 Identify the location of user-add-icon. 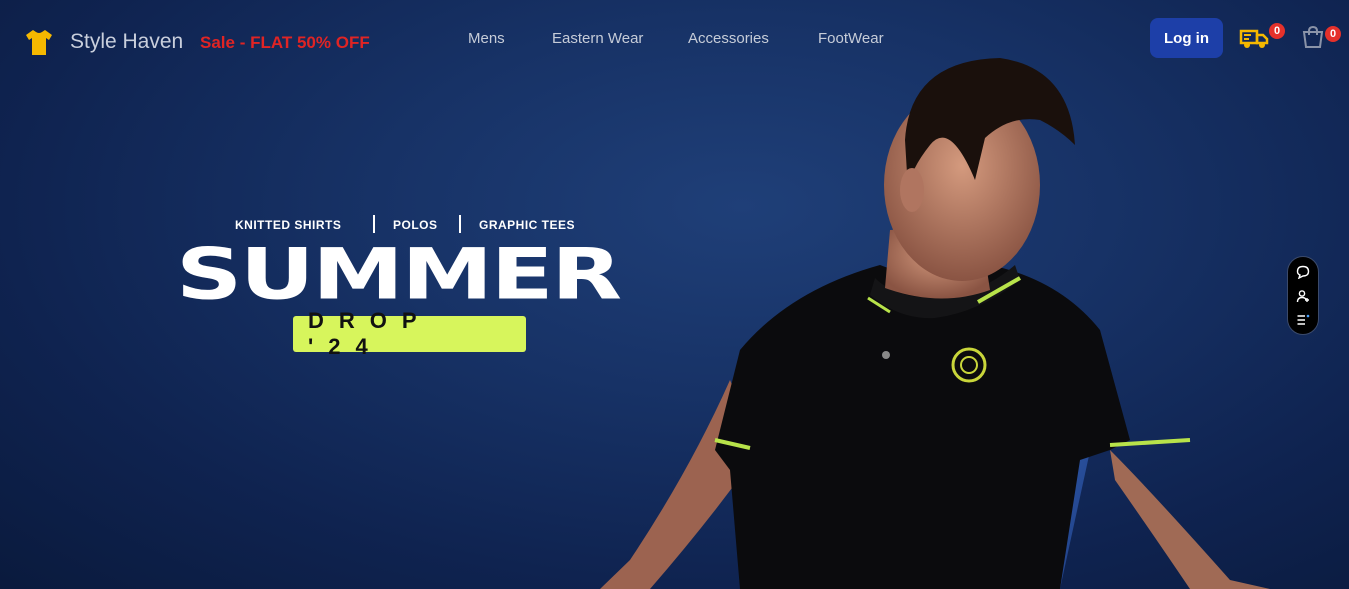
(1303, 296).